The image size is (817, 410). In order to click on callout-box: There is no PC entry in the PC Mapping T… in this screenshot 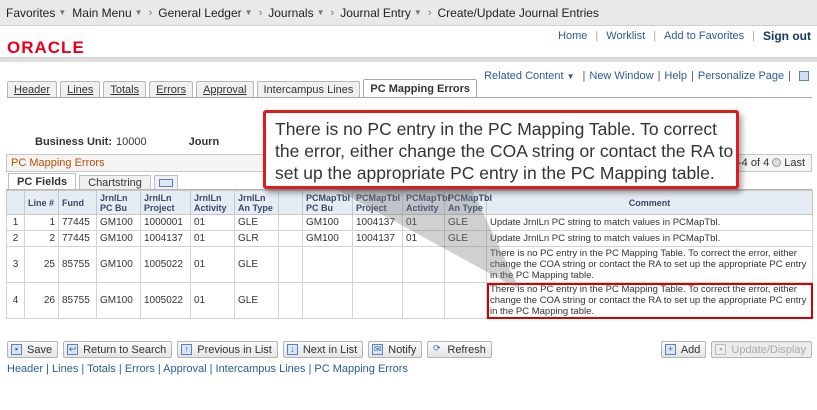, I will do `click(501, 149)`.